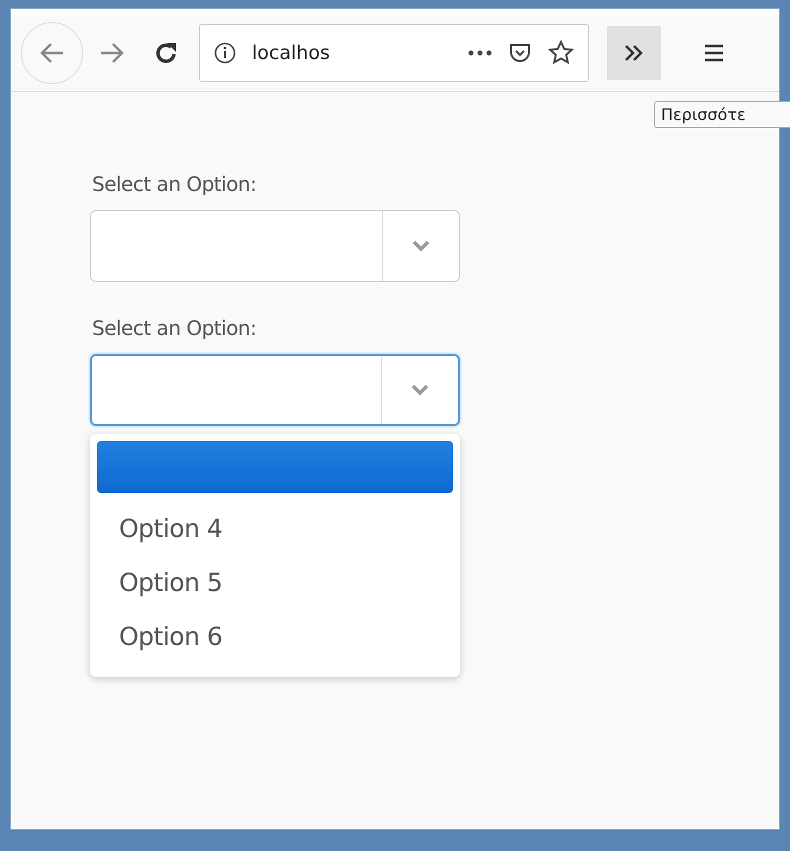  Describe the element at coordinates (394, 53) in the screenshot. I see `address-bar: localhos` at that location.